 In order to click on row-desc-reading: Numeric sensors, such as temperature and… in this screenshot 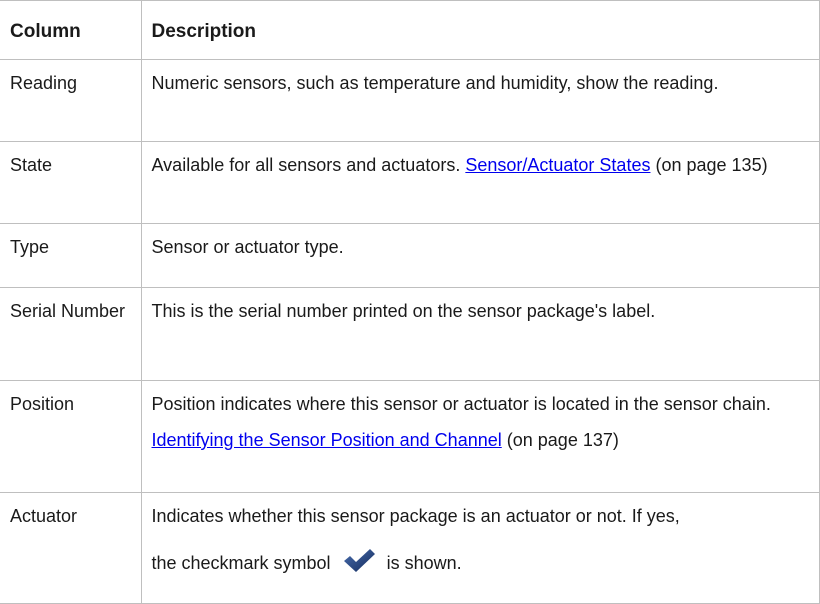, I will do `click(480, 100)`.